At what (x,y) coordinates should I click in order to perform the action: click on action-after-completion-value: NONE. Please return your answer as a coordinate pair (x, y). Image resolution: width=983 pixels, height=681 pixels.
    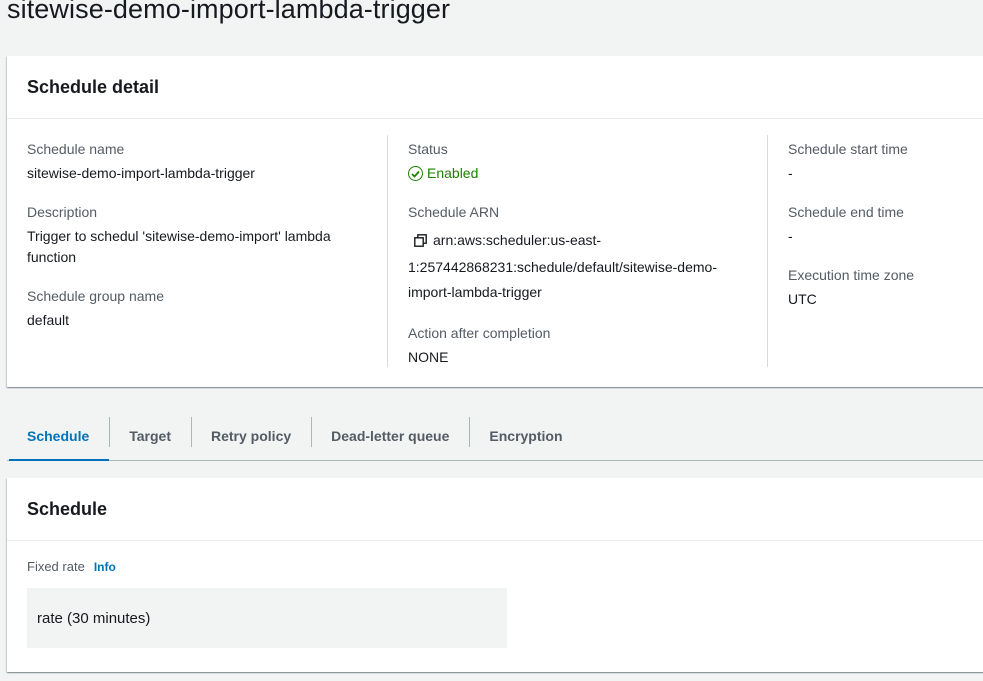
    Looking at the image, I should click on (428, 357).